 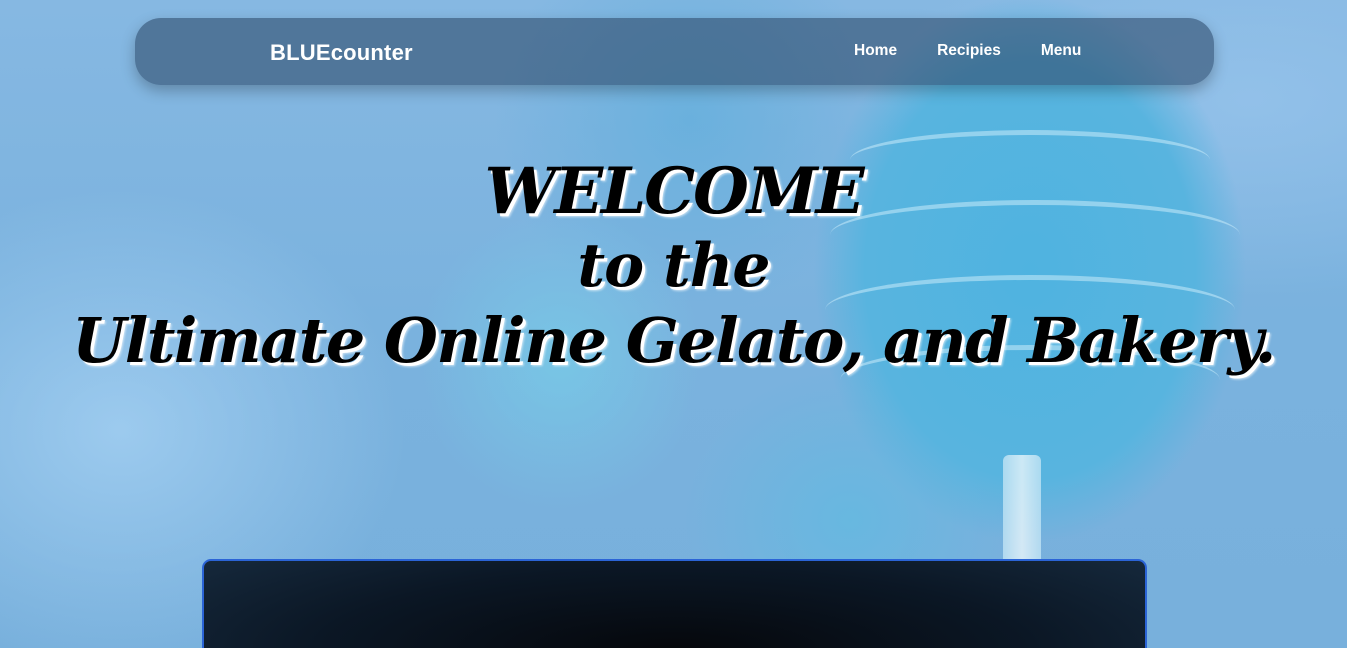 What do you see at coordinates (674, 51) in the screenshot?
I see `navbar: BLUEcounter Home Recipies Menu` at bounding box center [674, 51].